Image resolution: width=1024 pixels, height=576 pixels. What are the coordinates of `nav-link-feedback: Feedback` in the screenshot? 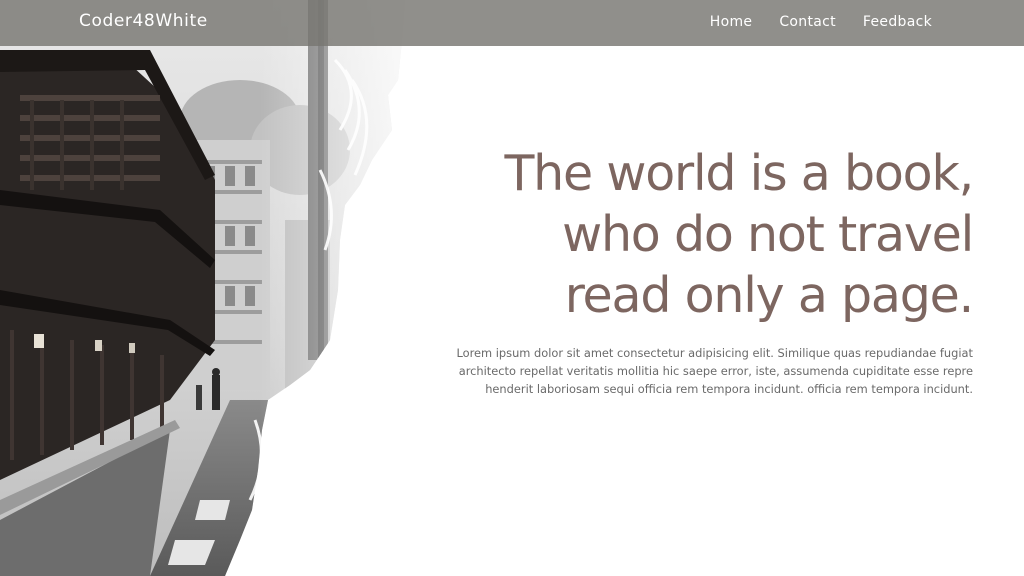 It's located at (897, 22).